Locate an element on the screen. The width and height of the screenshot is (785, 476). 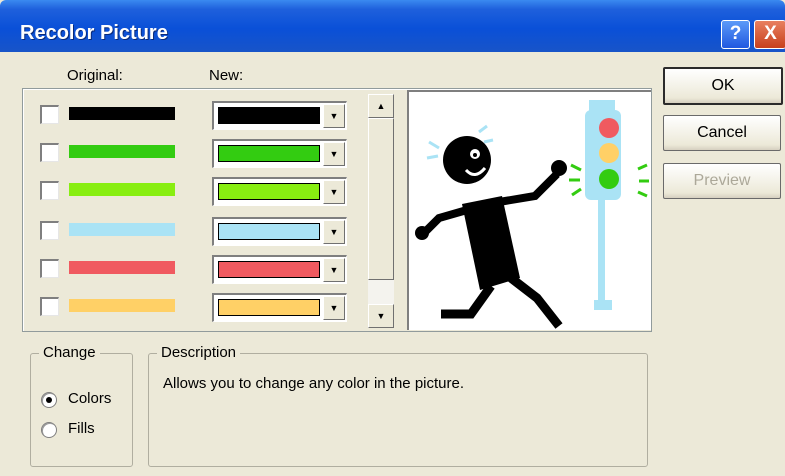
title-bar: Recolor Picture ? X is located at coordinates (392, 26).